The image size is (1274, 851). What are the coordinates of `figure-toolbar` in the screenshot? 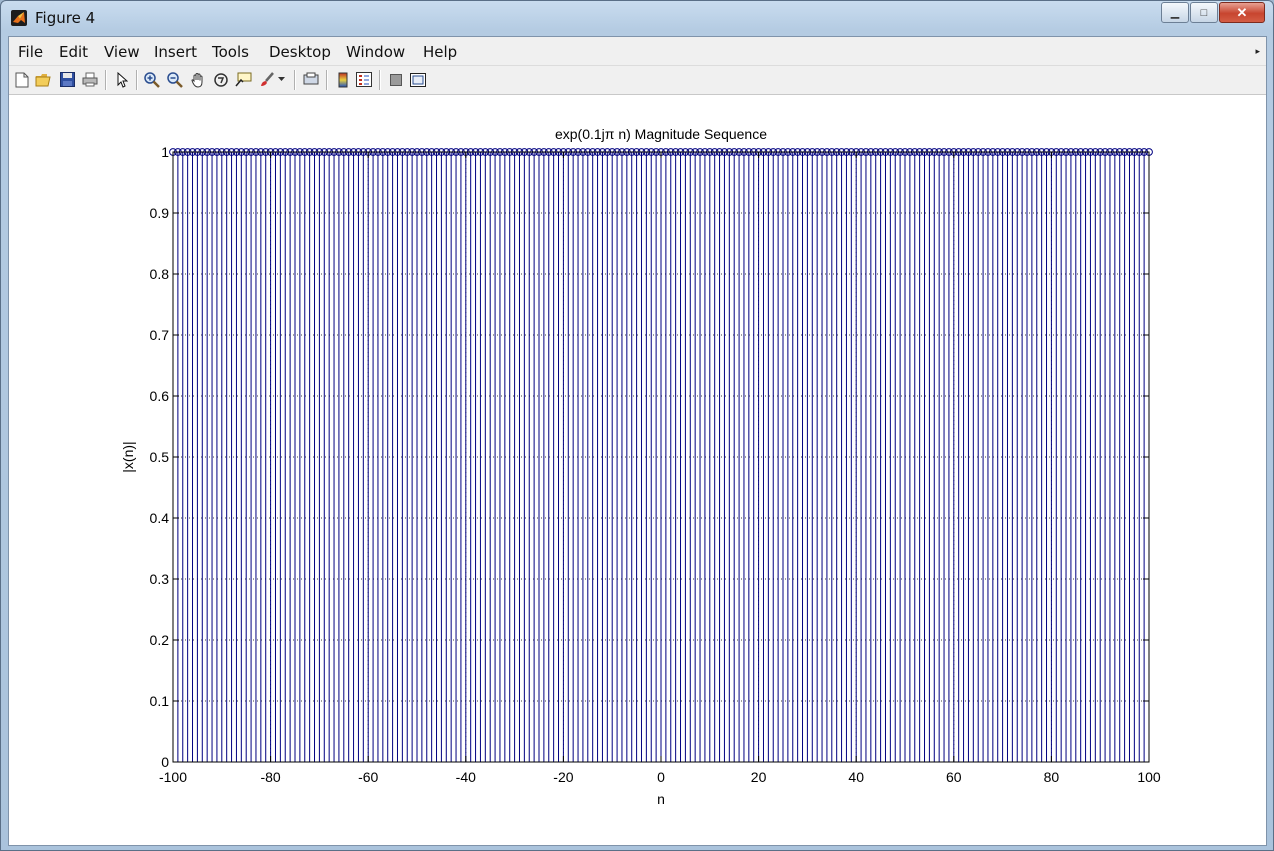 It's located at (637, 80).